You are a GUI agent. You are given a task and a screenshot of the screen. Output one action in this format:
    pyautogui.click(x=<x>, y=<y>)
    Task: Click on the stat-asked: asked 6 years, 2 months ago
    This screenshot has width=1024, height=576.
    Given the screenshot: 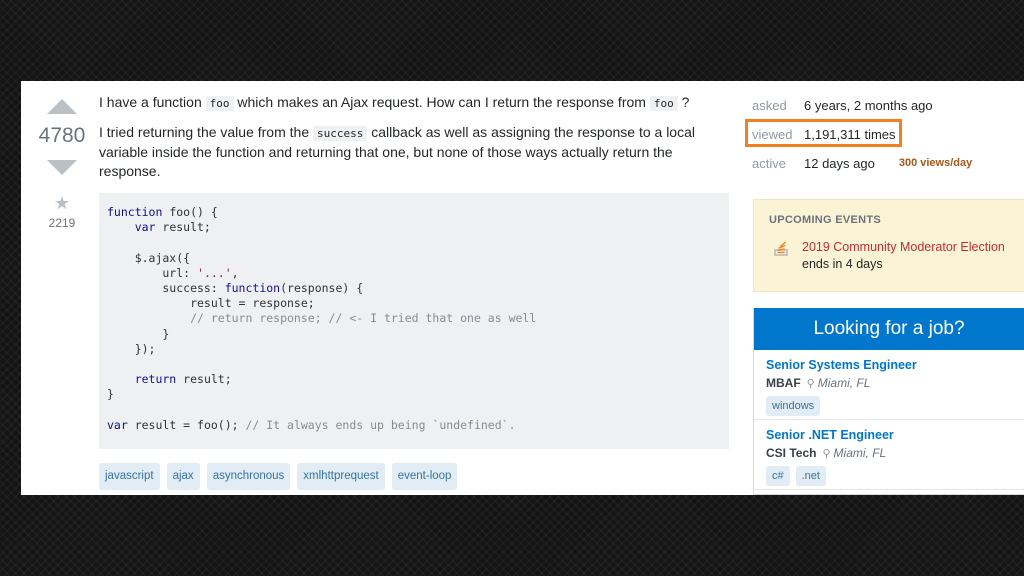 What is the action you would take?
    pyautogui.click(x=882, y=105)
    